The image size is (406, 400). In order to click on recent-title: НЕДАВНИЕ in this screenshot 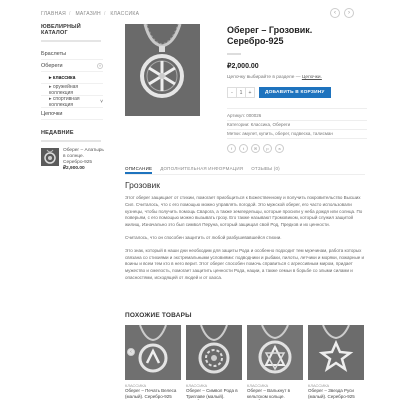, I will do `click(71, 136)`.